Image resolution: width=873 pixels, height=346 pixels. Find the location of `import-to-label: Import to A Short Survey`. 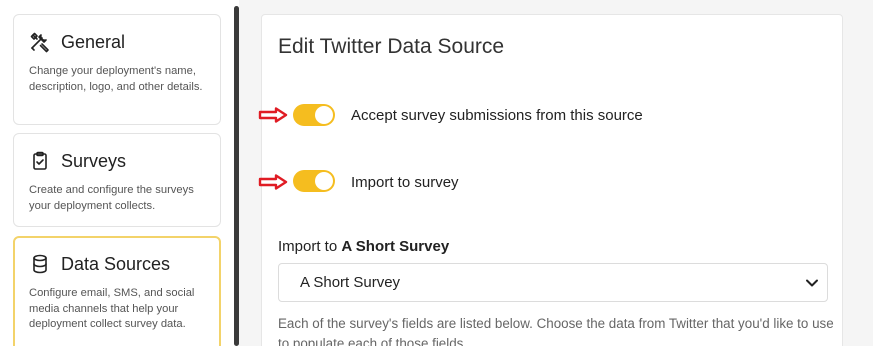

import-to-label: Import to A Short Survey is located at coordinates (363, 246).